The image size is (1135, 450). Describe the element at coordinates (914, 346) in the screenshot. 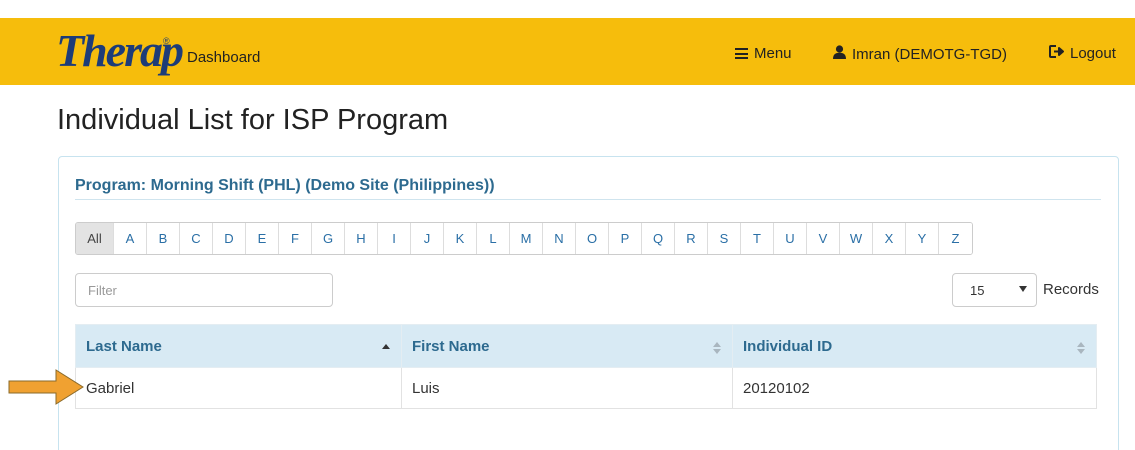

I see `column-header-individual-id: Individual ID` at that location.